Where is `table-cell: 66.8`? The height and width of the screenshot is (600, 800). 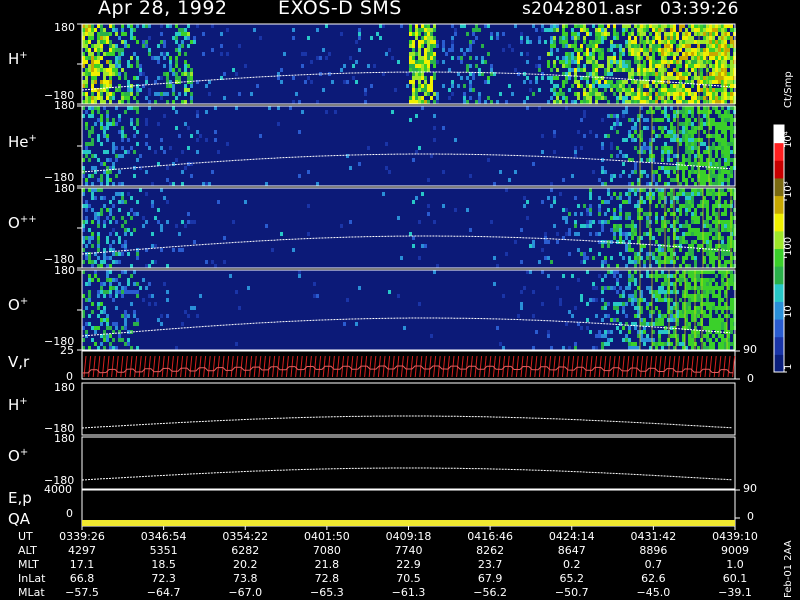
table-cell: 66.8 is located at coordinates (82, 578).